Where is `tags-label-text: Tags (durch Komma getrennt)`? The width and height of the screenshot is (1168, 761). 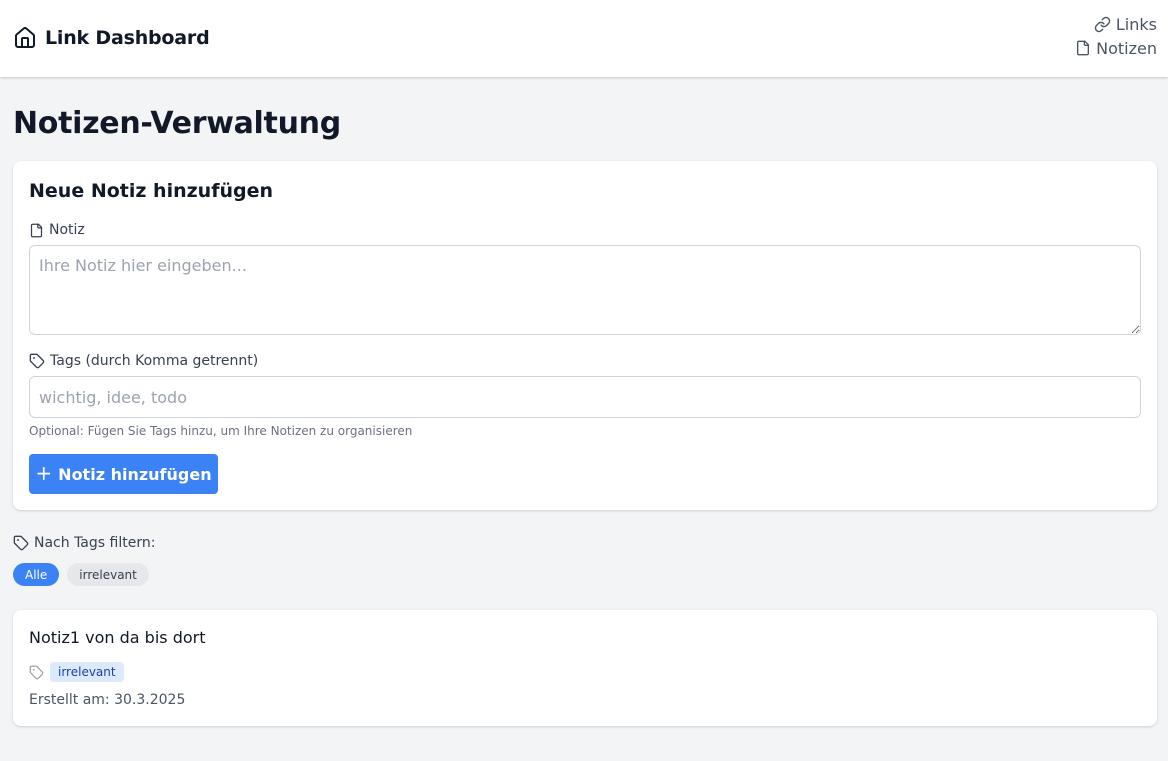
tags-label-text: Tags (durch Komma getrennt) is located at coordinates (154, 361).